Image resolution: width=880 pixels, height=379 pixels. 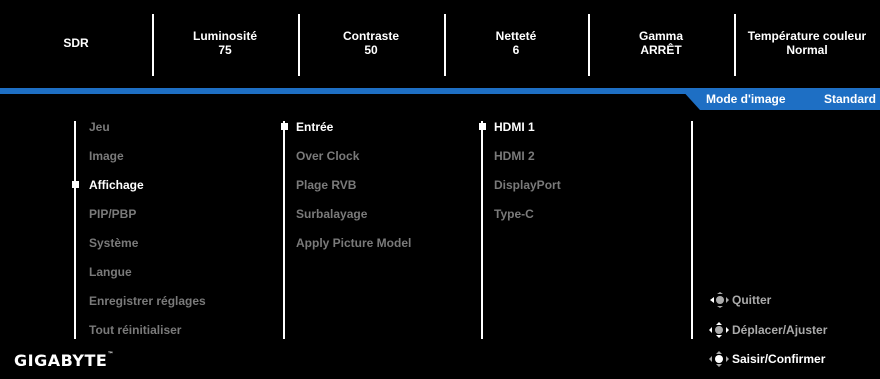 What do you see at coordinates (371, 50) in the screenshot?
I see `status-value: 50` at bounding box center [371, 50].